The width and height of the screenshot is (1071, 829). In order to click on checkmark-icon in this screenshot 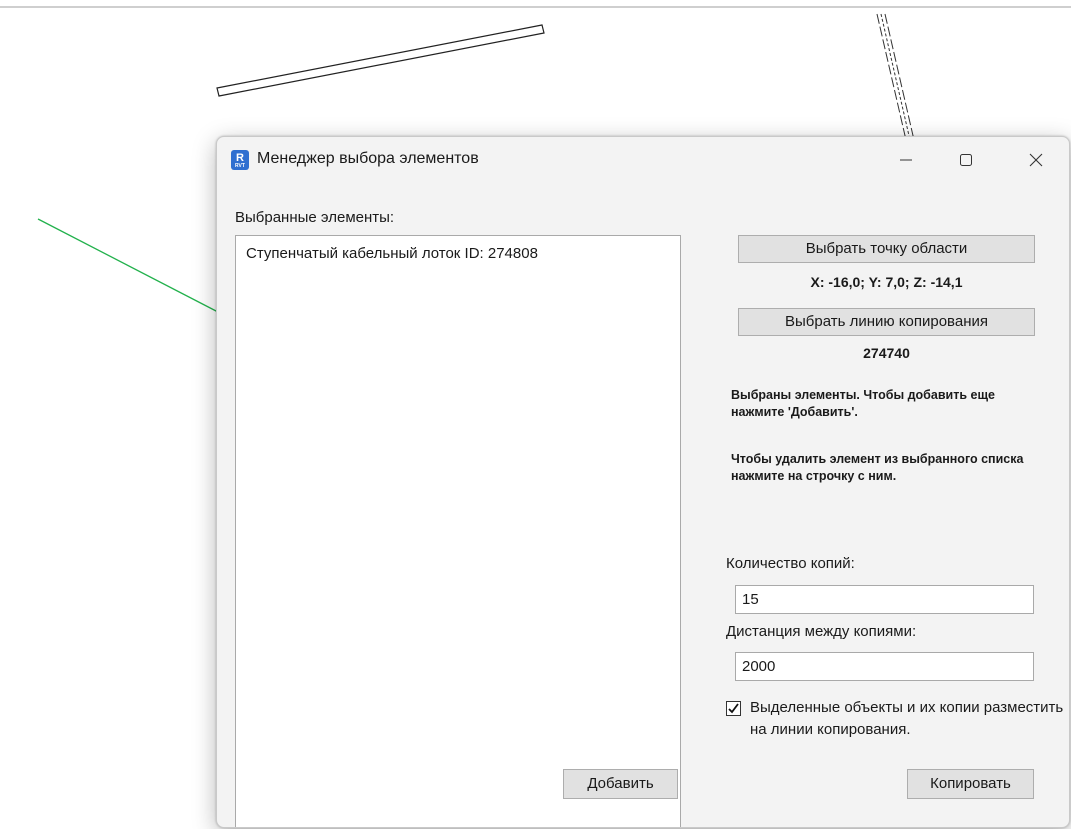, I will do `click(733, 708)`.